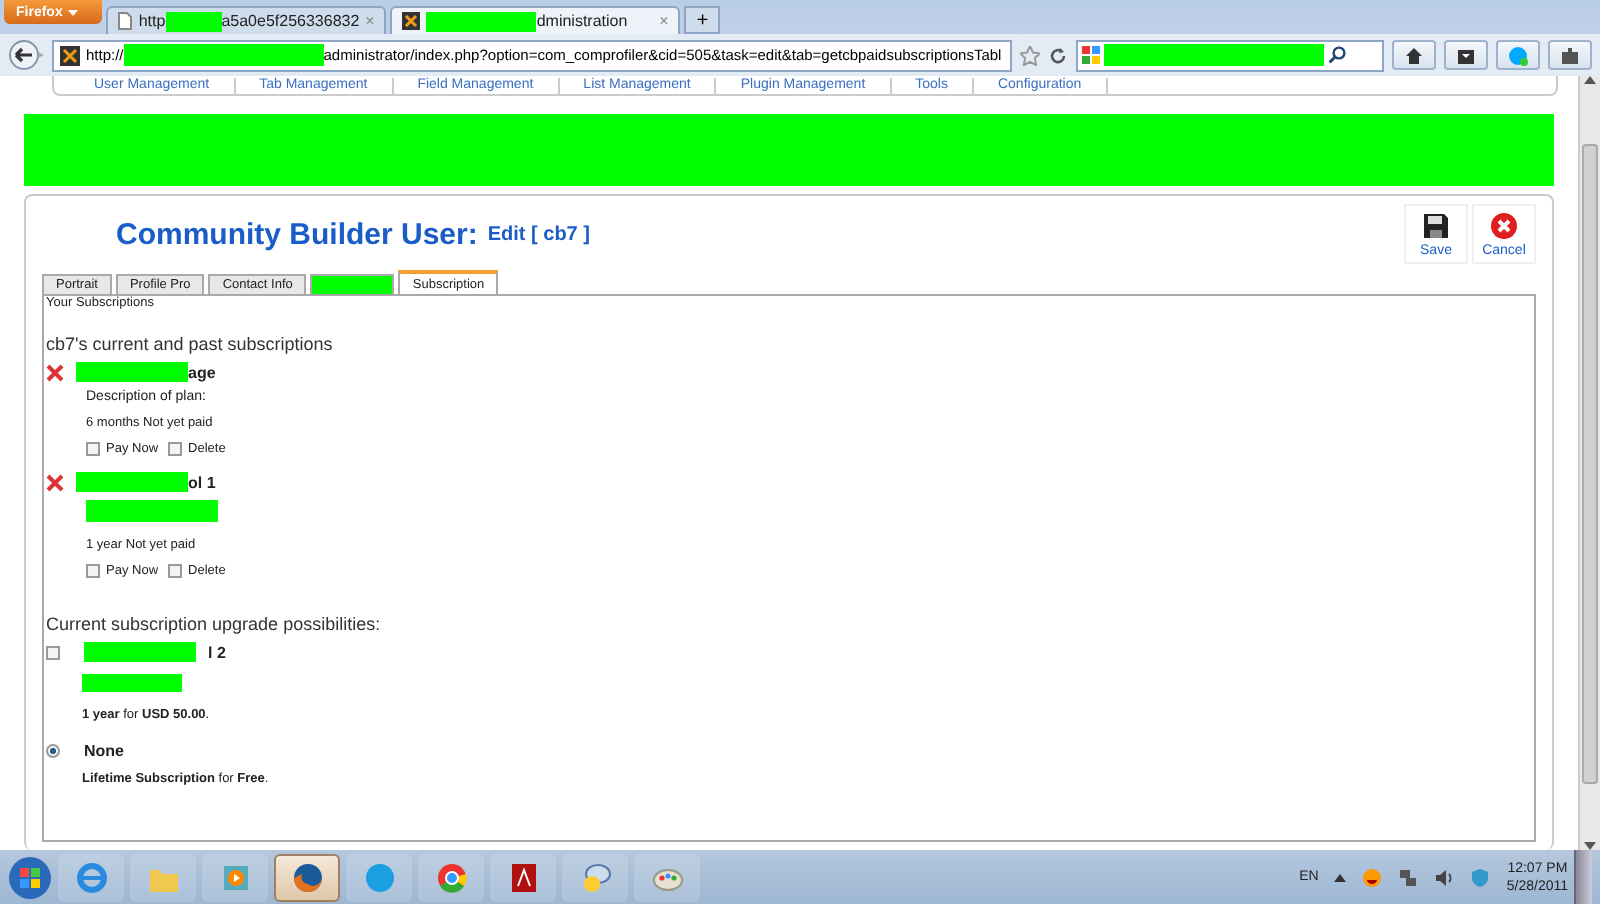 The height and width of the screenshot is (904, 1600). Describe the element at coordinates (1408, 877) in the screenshot. I see `network-icon` at that location.